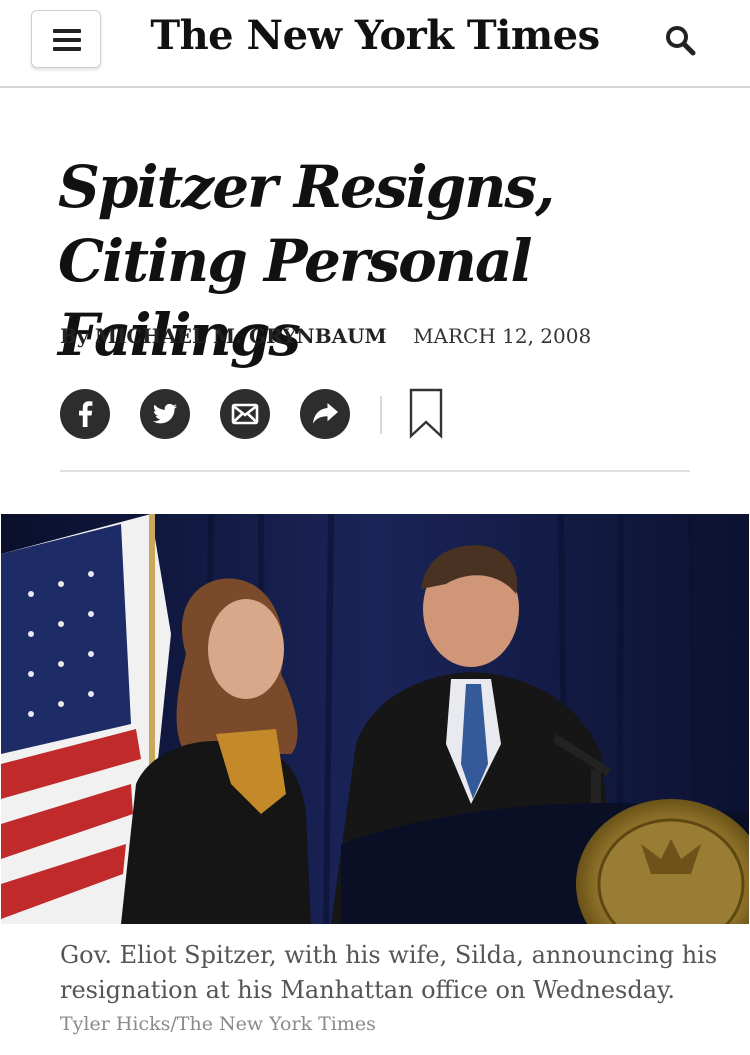  I want to click on photo-credit: Tyler Hicks/The New York Times, so click(218, 1024).